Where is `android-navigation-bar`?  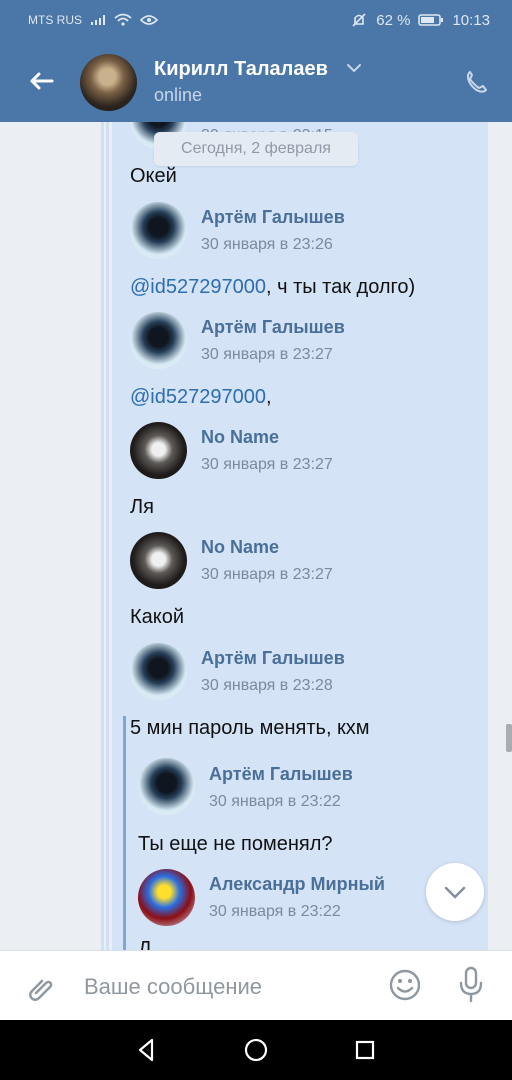 android-navigation-bar is located at coordinates (256, 1050).